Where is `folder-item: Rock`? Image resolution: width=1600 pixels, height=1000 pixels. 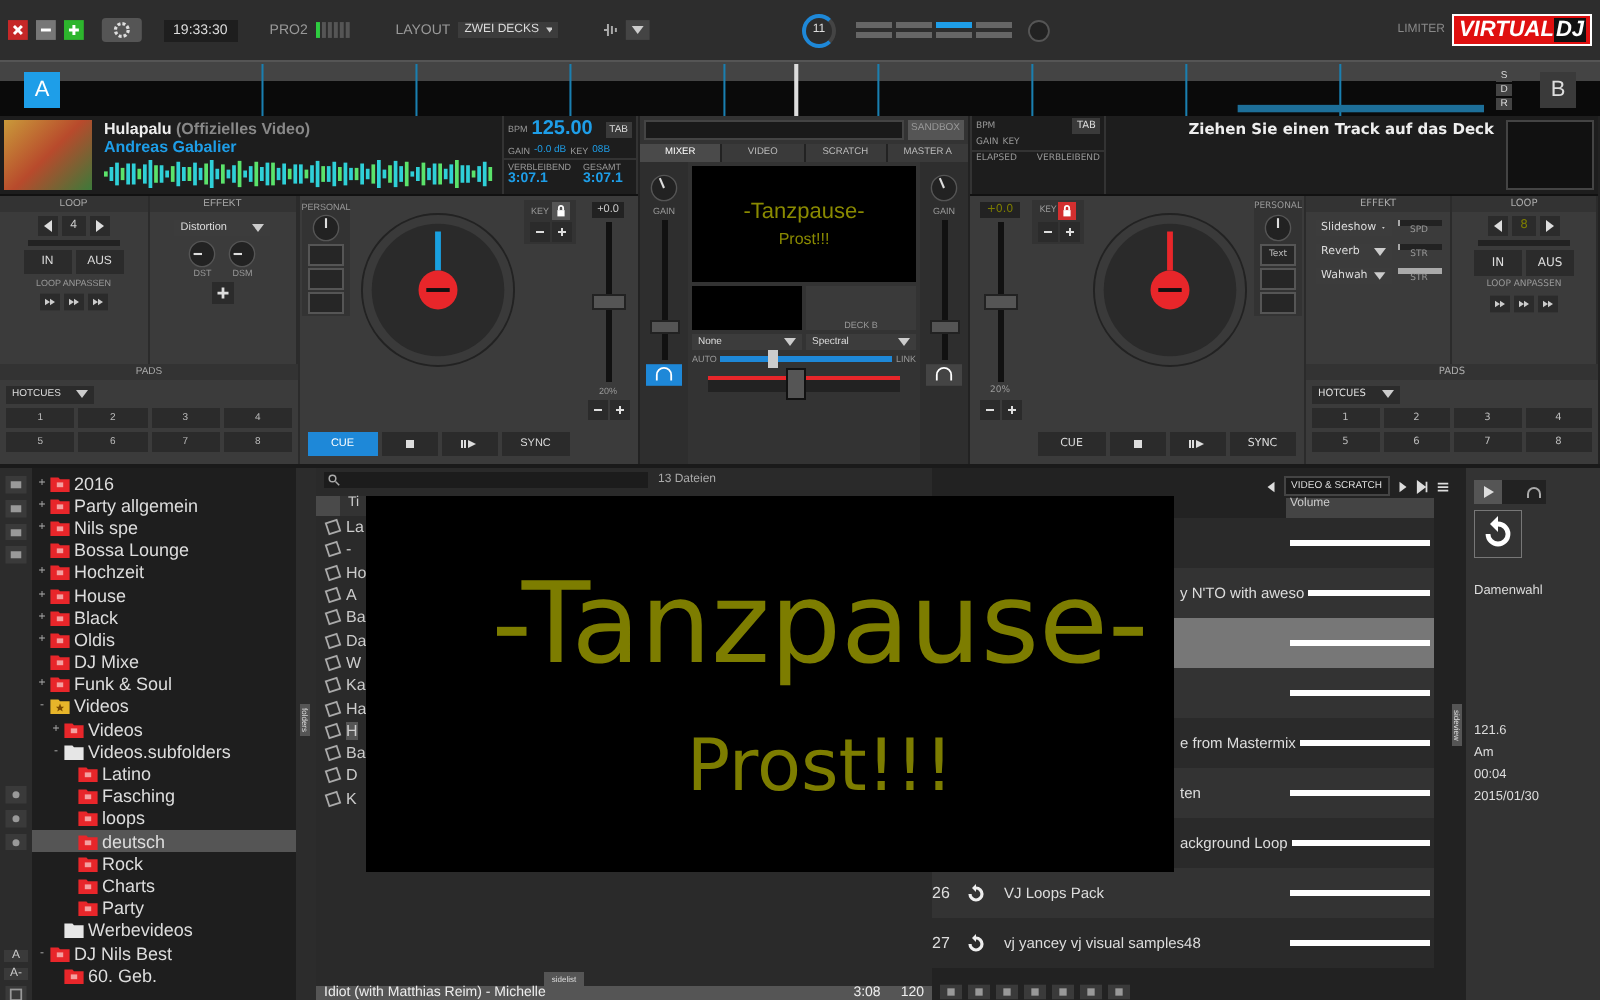
folder-item: Rock is located at coordinates (164, 863).